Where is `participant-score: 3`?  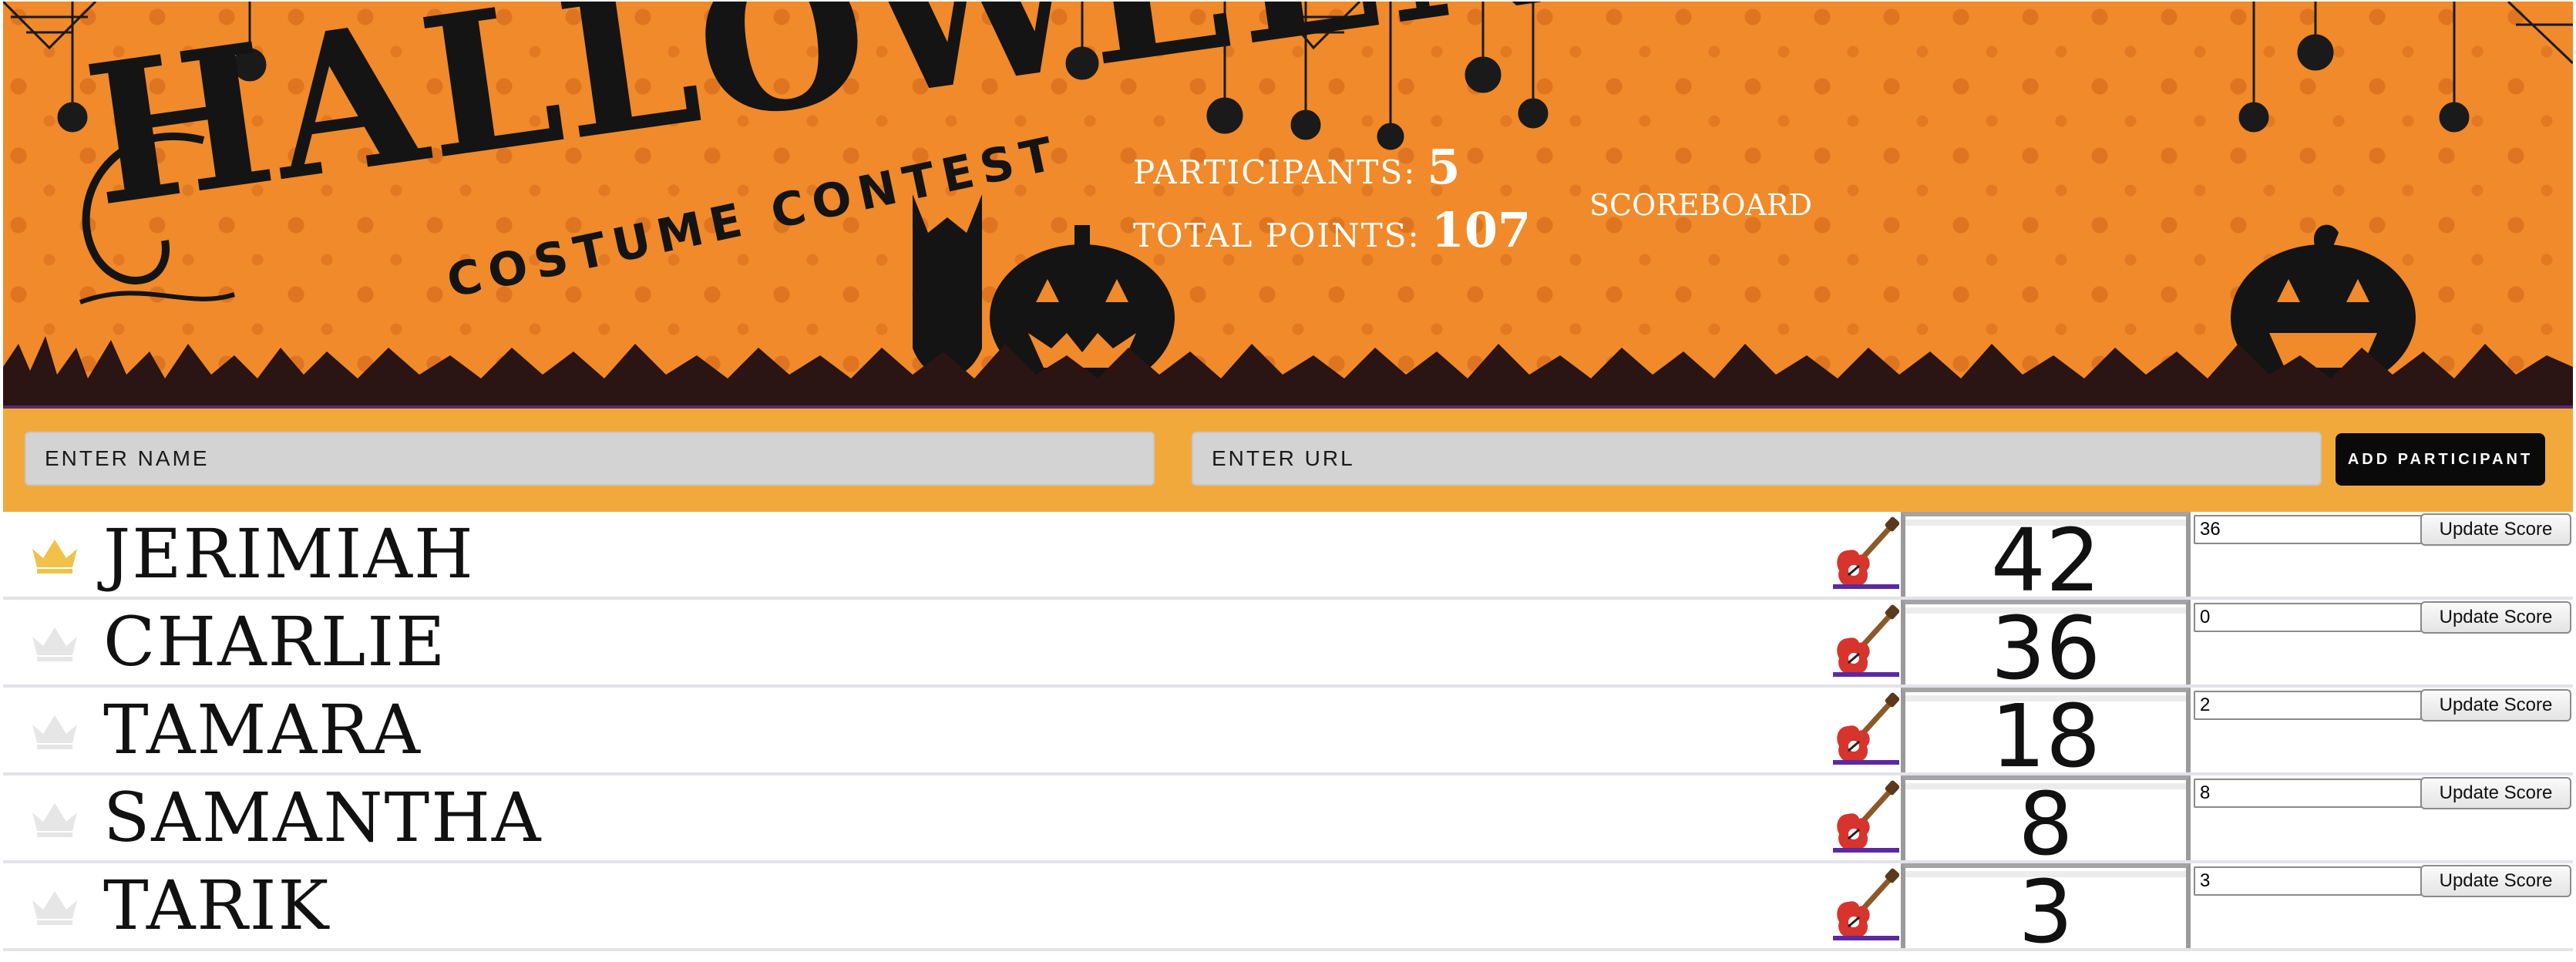 participant-score: 3 is located at coordinates (2045, 905).